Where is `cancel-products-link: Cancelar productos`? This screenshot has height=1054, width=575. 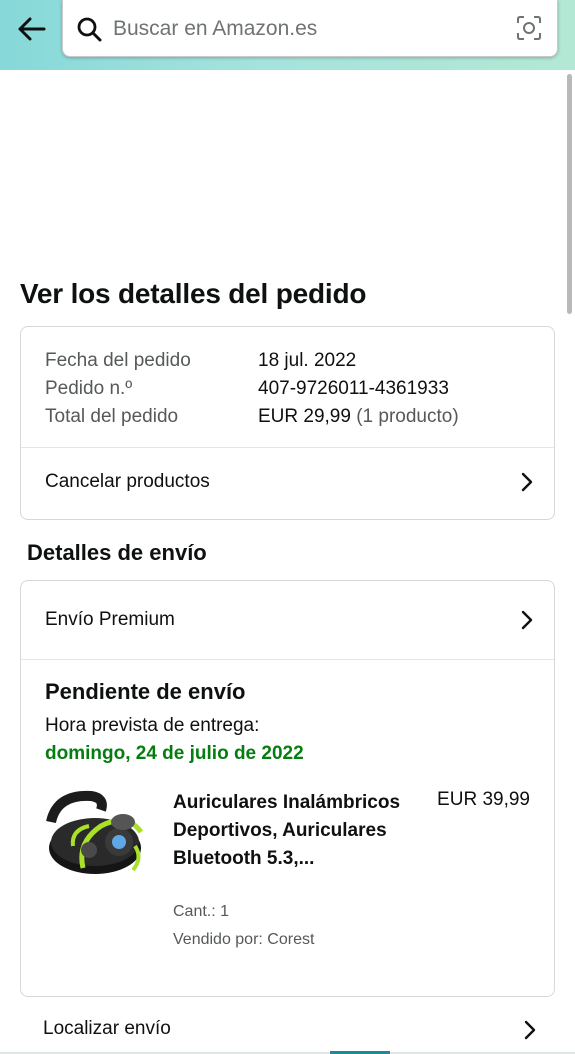 cancel-products-link: Cancelar productos is located at coordinates (287, 482).